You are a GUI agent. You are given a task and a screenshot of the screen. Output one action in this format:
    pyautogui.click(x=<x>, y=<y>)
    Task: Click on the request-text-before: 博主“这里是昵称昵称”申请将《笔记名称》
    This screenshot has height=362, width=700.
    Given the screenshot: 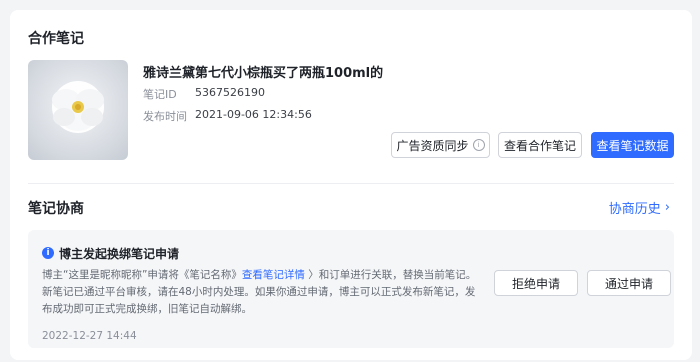 What is the action you would take?
    pyautogui.click(x=142, y=275)
    